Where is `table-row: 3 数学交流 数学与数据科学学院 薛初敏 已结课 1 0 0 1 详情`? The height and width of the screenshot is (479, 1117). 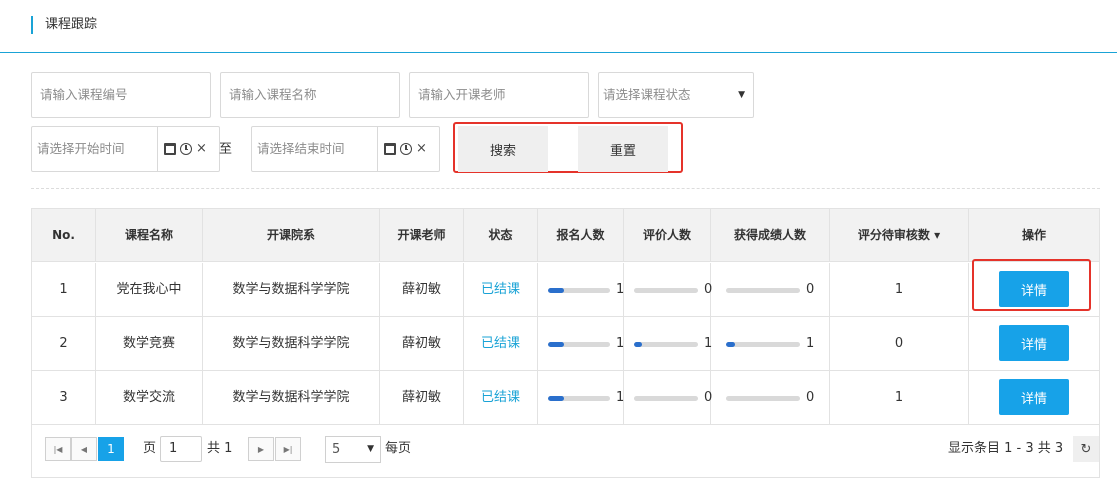
table-row: 3 数学交流 数学与数据科学学院 薛初敏 已结课 1 0 0 1 详情 is located at coordinates (565, 398).